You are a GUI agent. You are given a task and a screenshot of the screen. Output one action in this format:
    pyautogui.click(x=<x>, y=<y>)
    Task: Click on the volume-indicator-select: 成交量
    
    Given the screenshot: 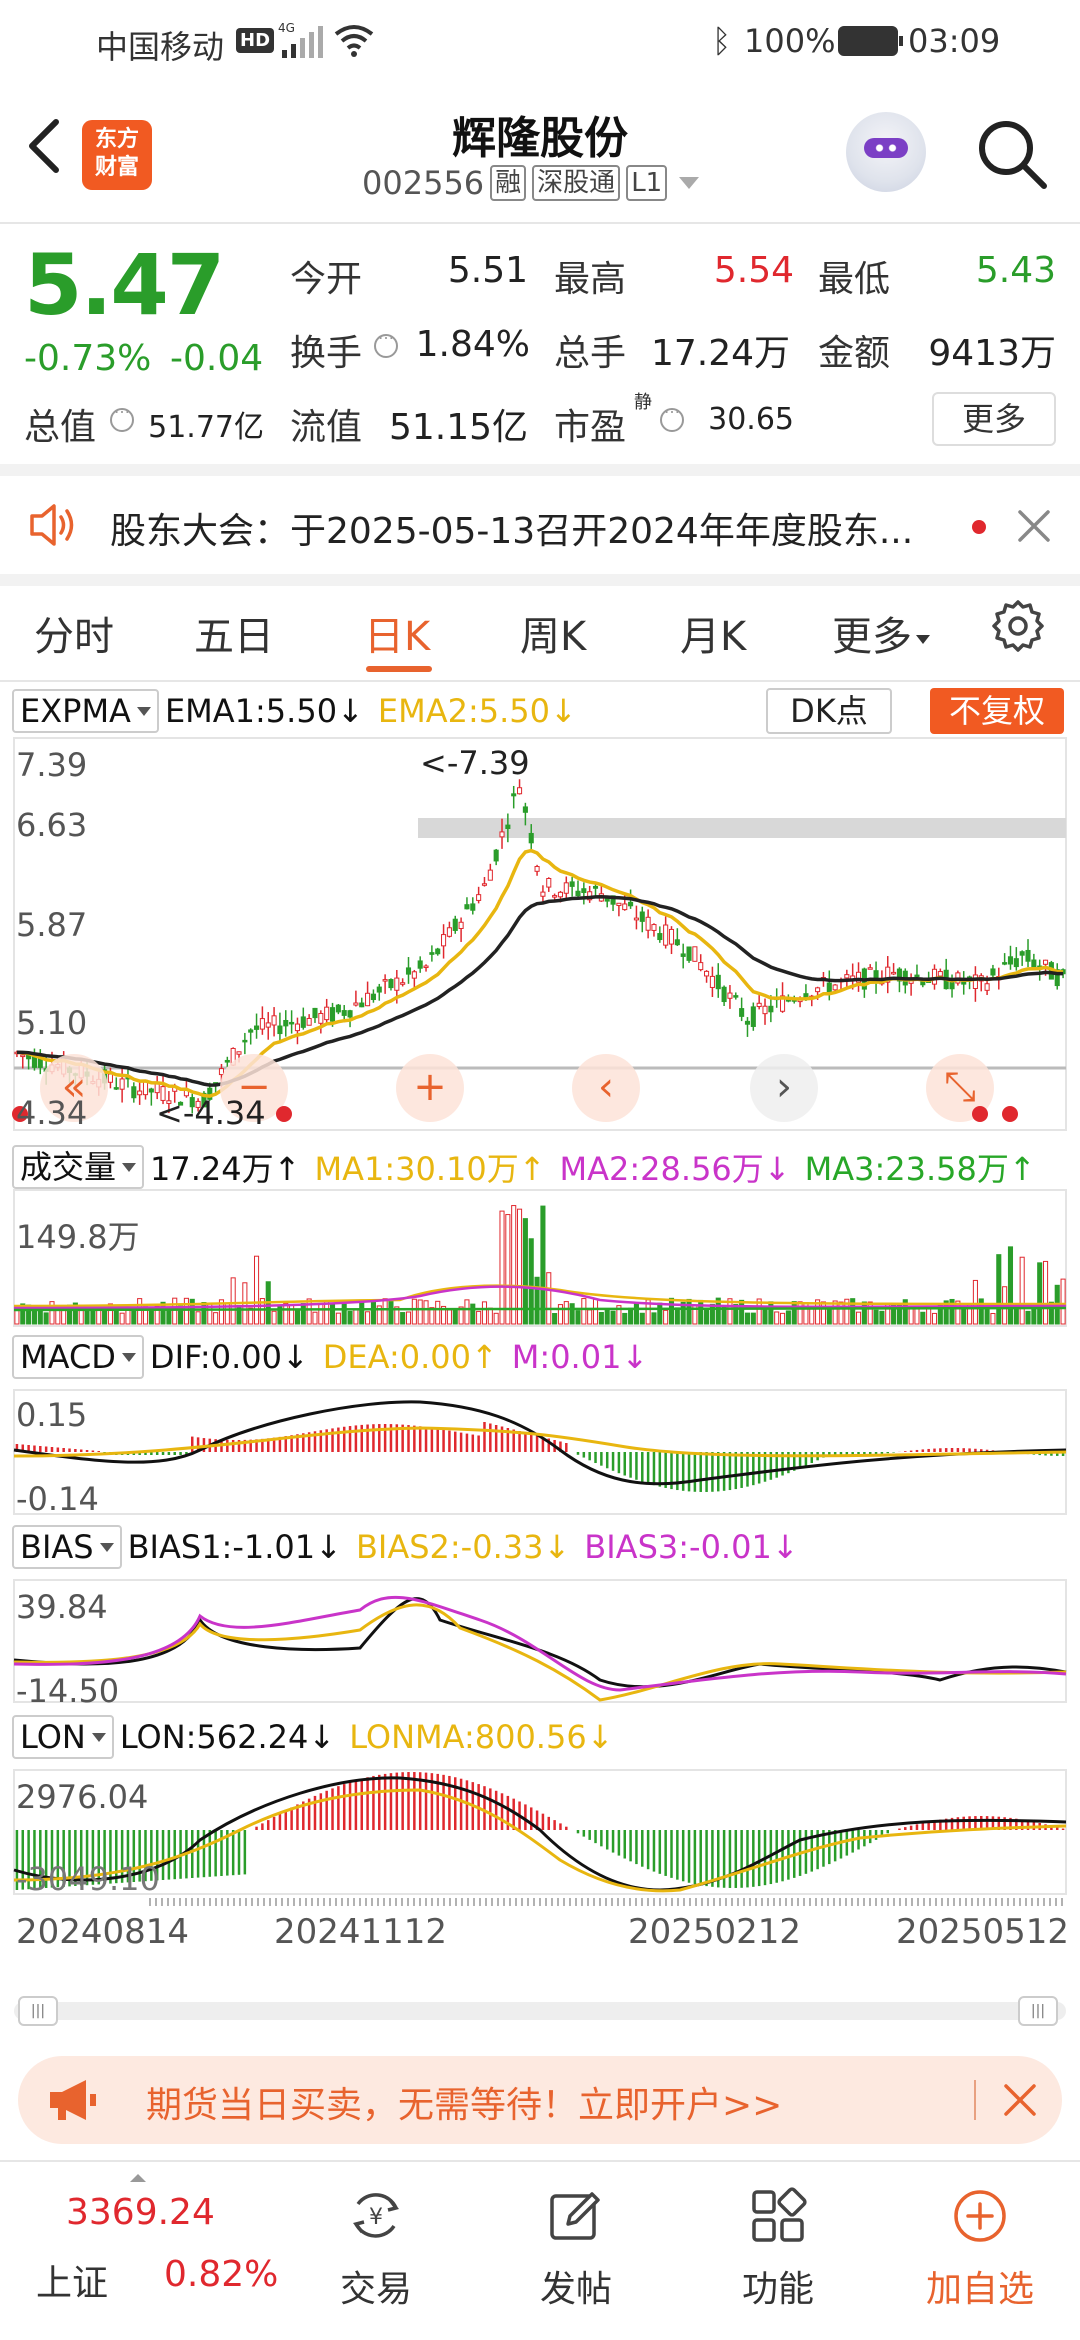 What is the action you would take?
    pyautogui.click(x=78, y=1167)
    